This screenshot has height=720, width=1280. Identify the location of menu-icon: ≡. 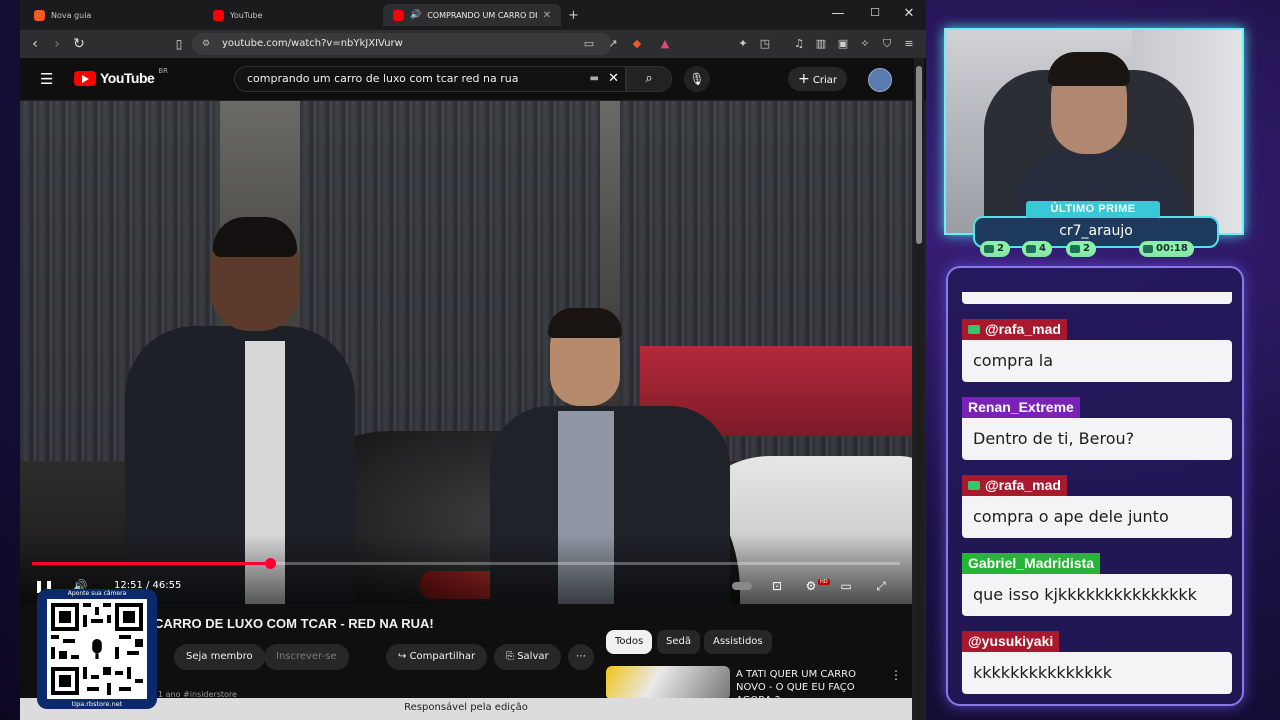
(909, 44).